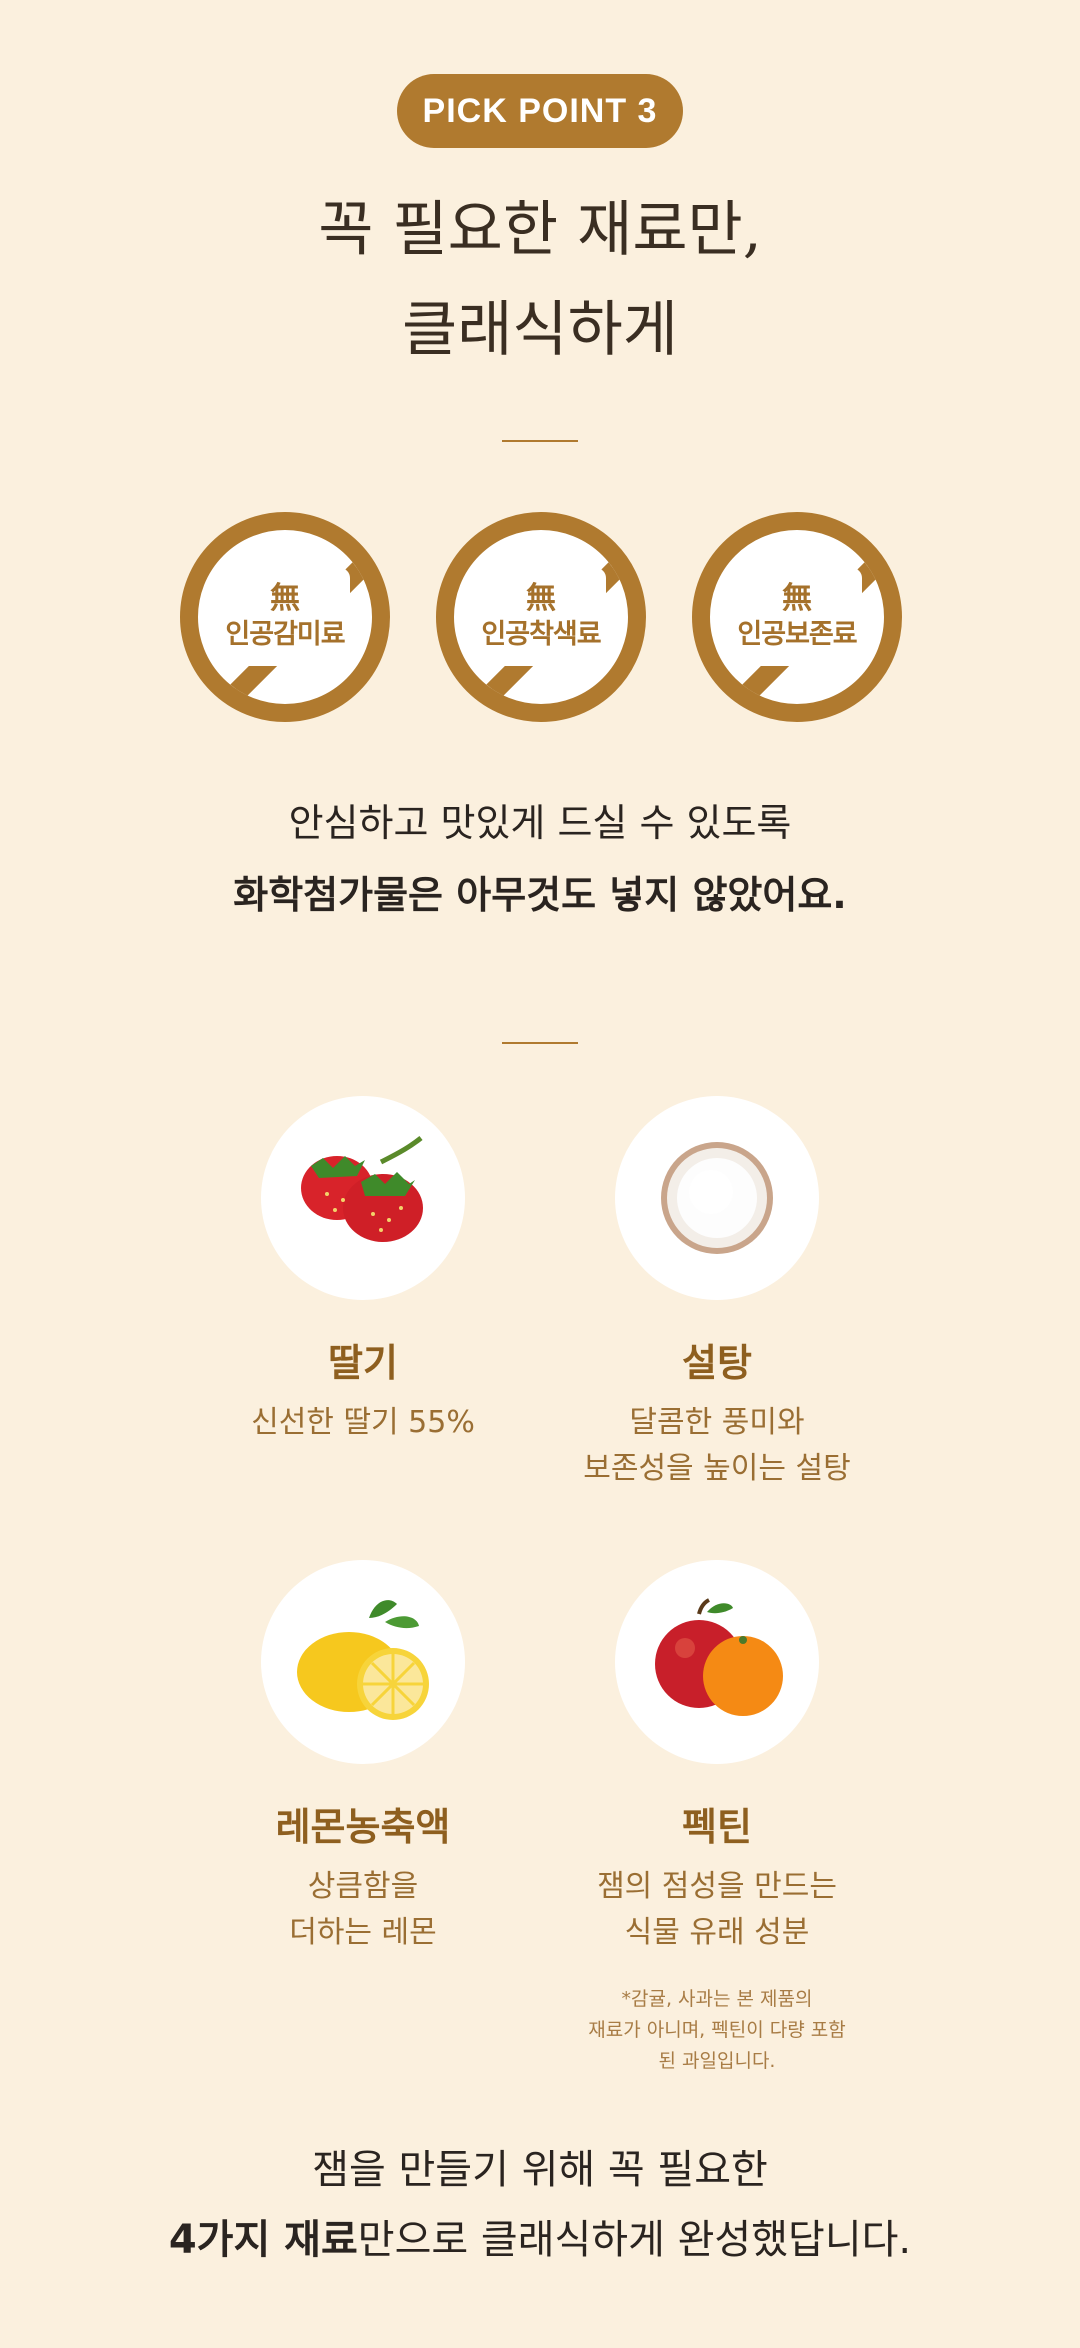 The width and height of the screenshot is (1080, 2348). Describe the element at coordinates (717, 1468) in the screenshot. I see `ingredient-desc-sugar-2: 보존성을 높이는 설탕` at that location.